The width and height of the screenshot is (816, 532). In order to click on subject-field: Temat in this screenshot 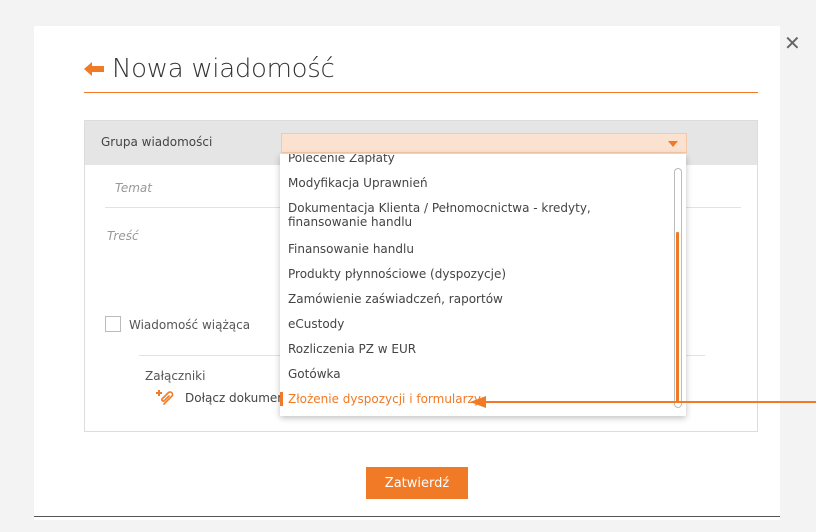, I will do `click(133, 188)`.